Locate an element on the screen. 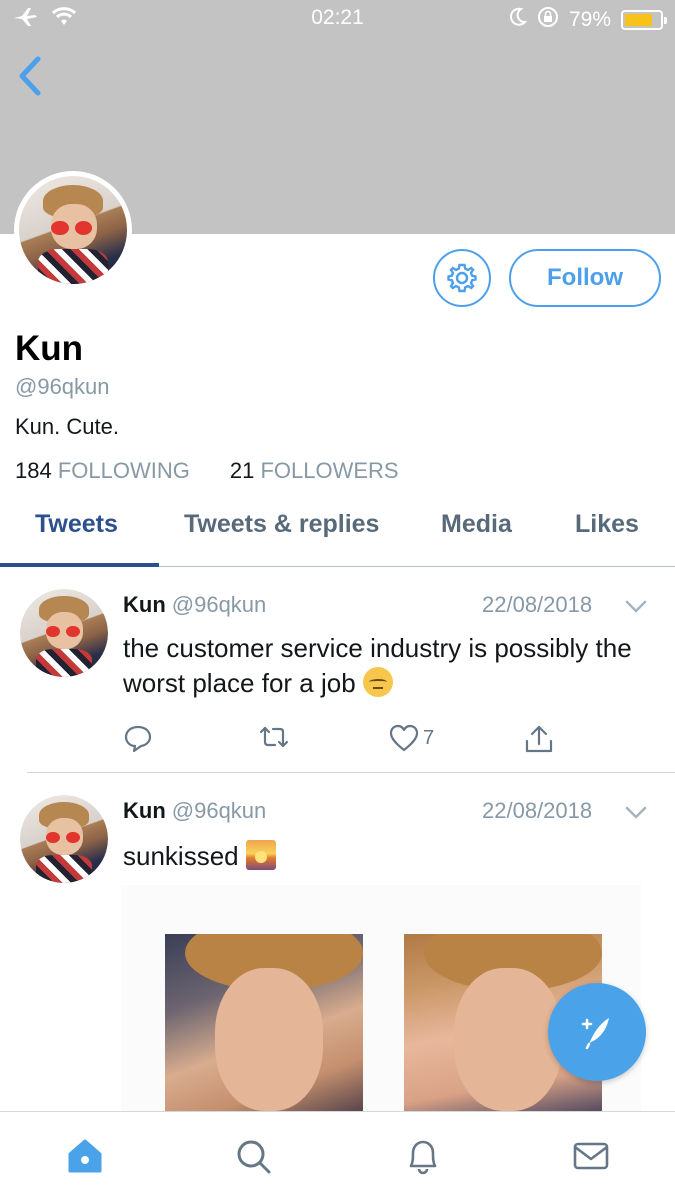 Image resolution: width=675 pixels, height=1200 pixels. sunrise-emoji is located at coordinates (260, 855).